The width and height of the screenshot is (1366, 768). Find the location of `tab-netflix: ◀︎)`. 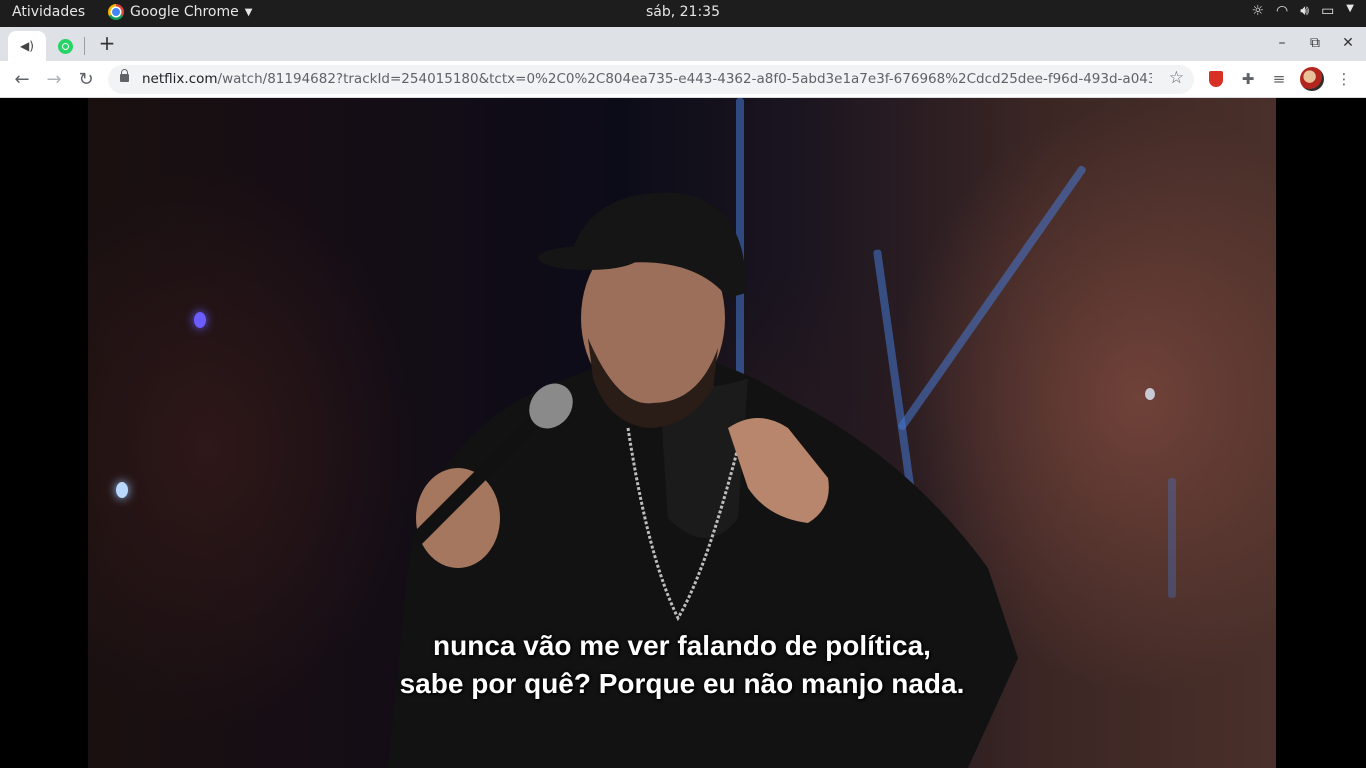

tab-netflix: ◀︎) is located at coordinates (27, 46).